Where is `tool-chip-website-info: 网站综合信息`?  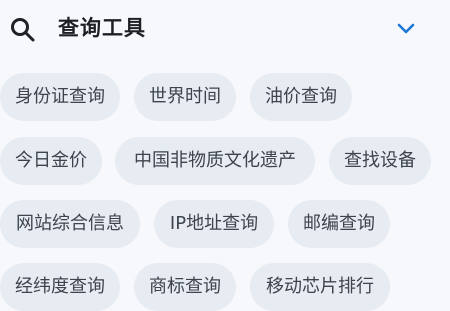 tool-chip-website-info: 网站综合信息 is located at coordinates (70, 224).